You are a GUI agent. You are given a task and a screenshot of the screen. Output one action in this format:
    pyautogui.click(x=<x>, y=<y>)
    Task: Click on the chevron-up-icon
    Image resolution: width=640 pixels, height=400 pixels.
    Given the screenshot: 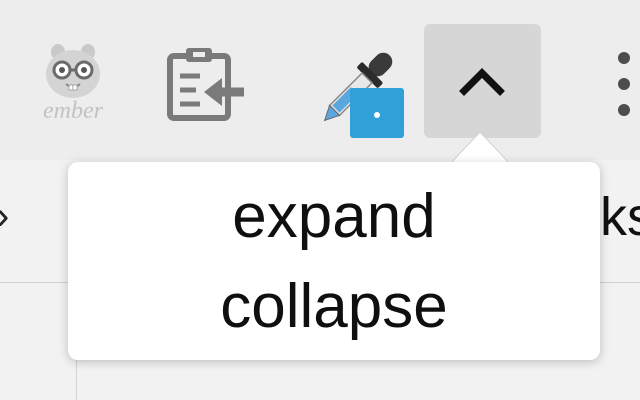 What is the action you would take?
    pyautogui.click(x=482, y=82)
    